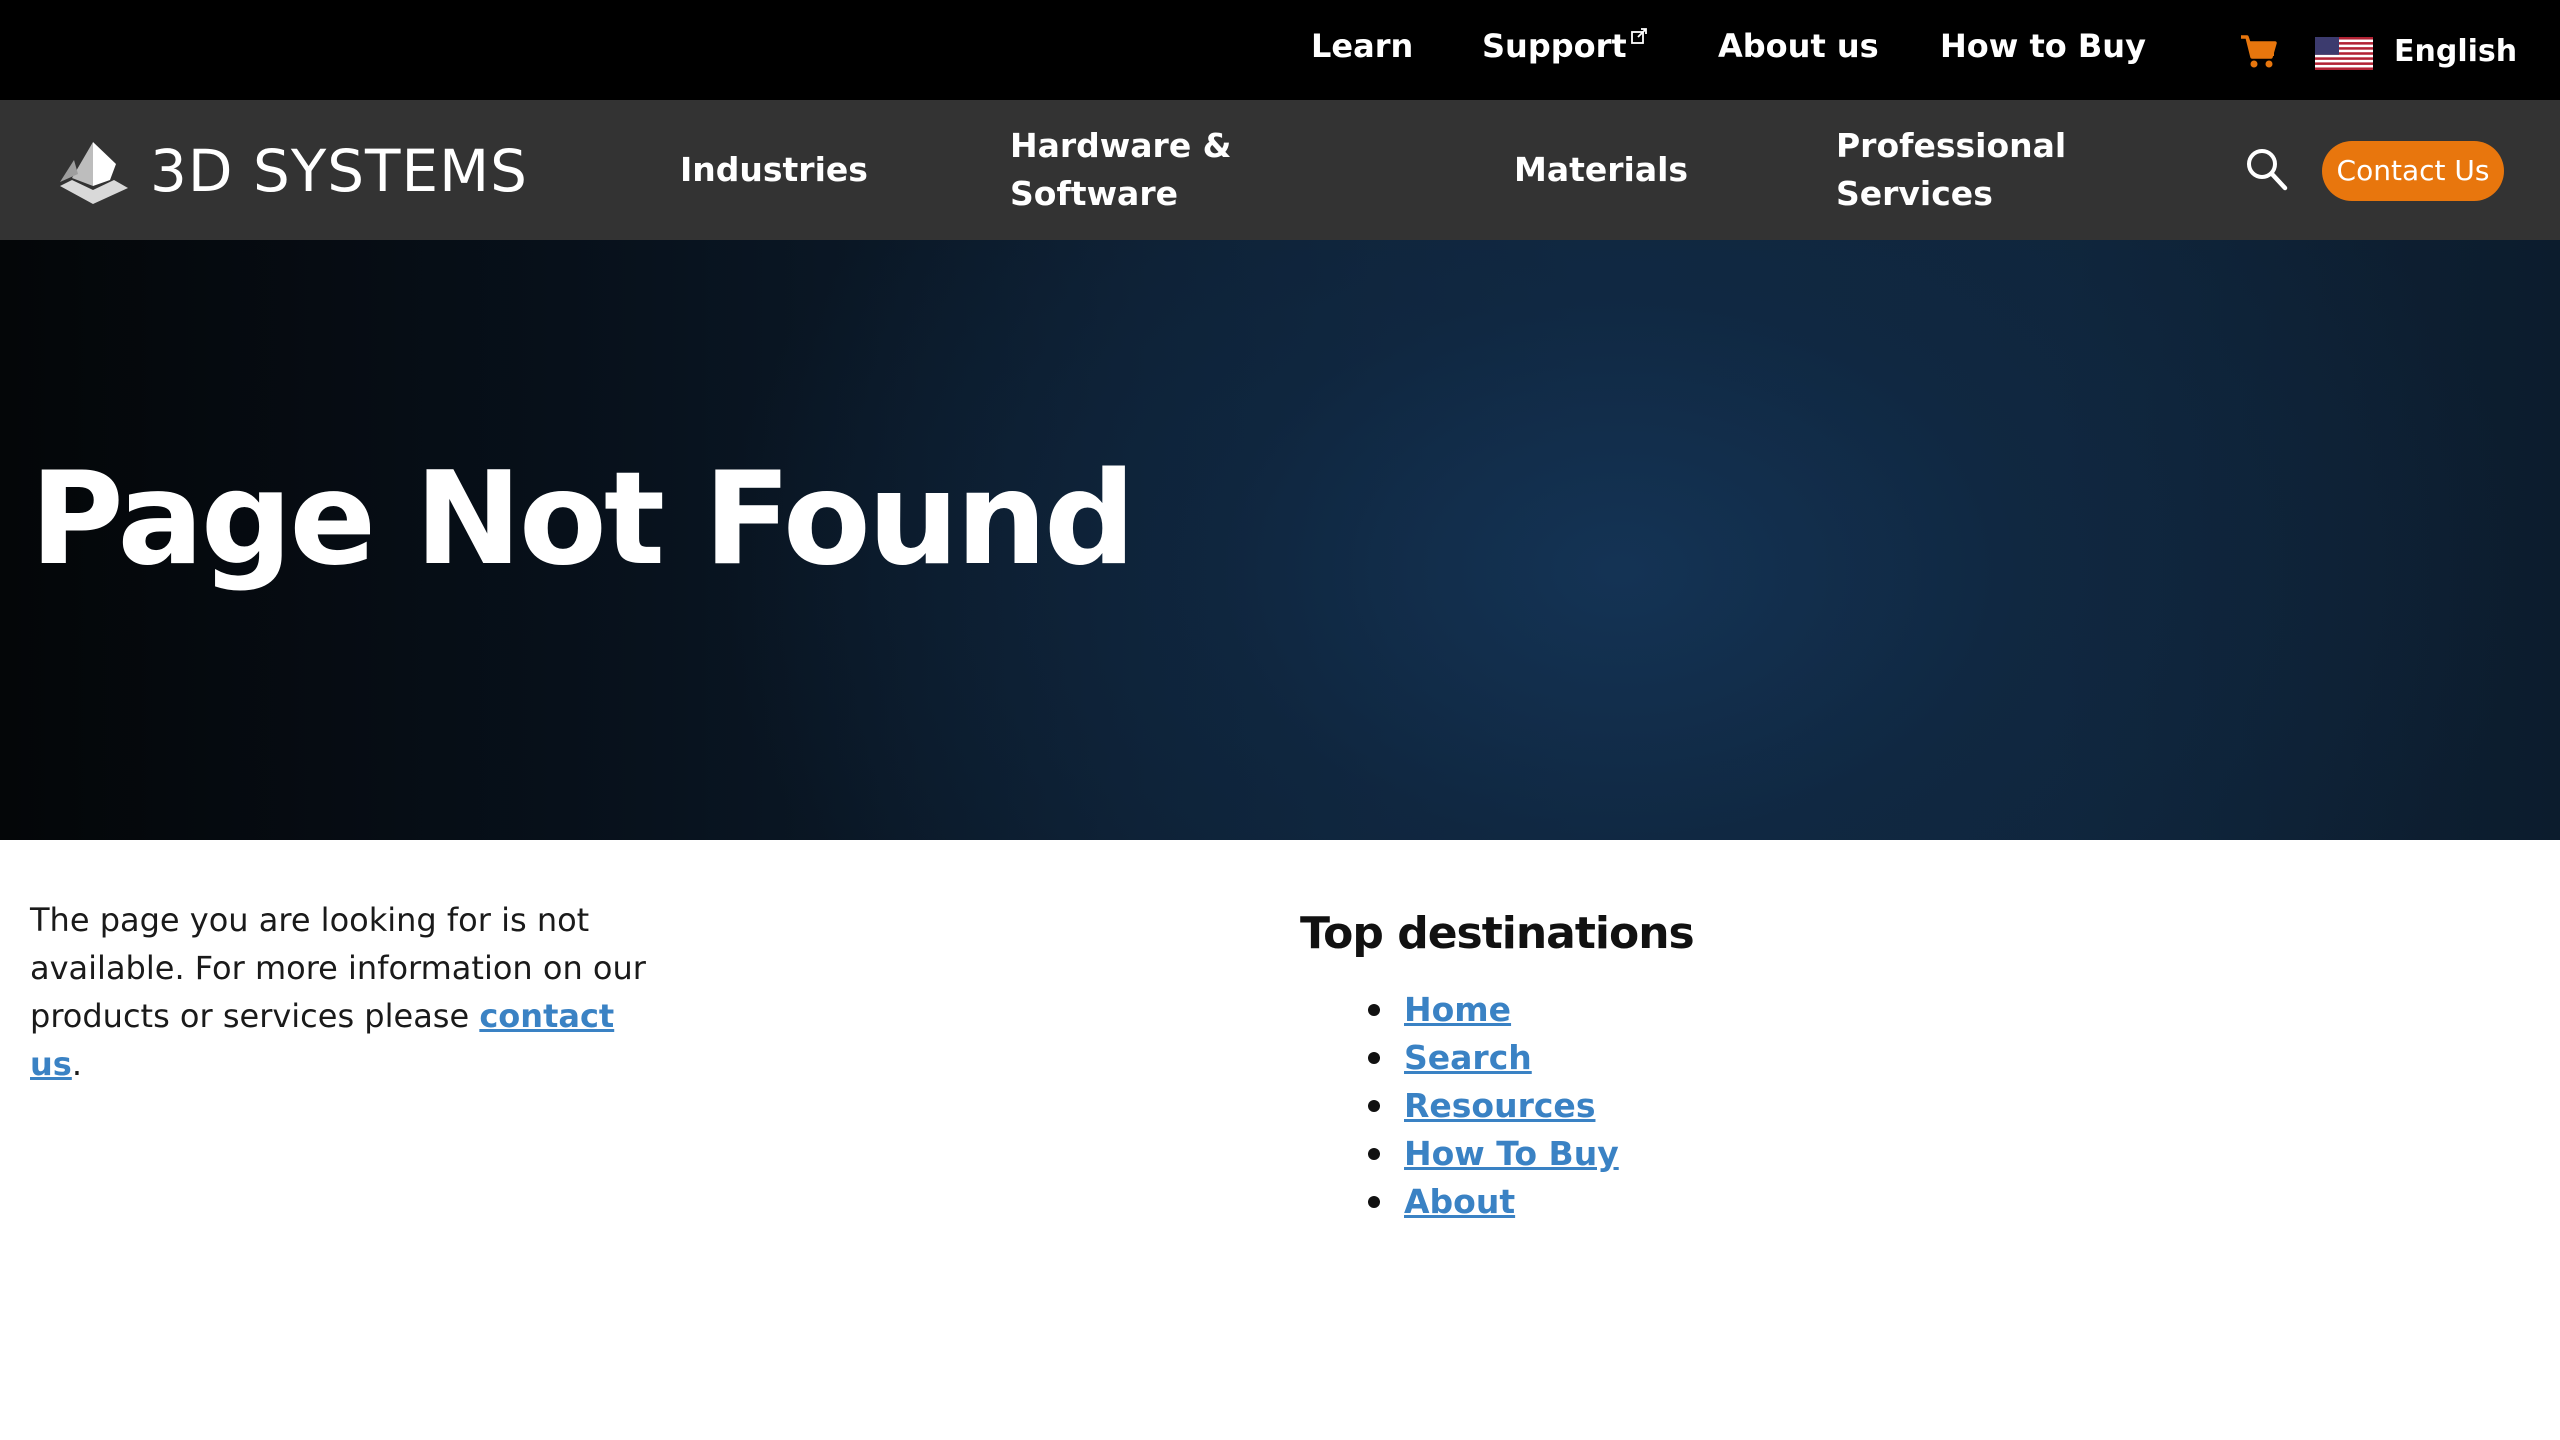 Image resolution: width=2560 pixels, height=1440 pixels. Describe the element at coordinates (2259, 51) in the screenshot. I see `cart-icon` at that location.